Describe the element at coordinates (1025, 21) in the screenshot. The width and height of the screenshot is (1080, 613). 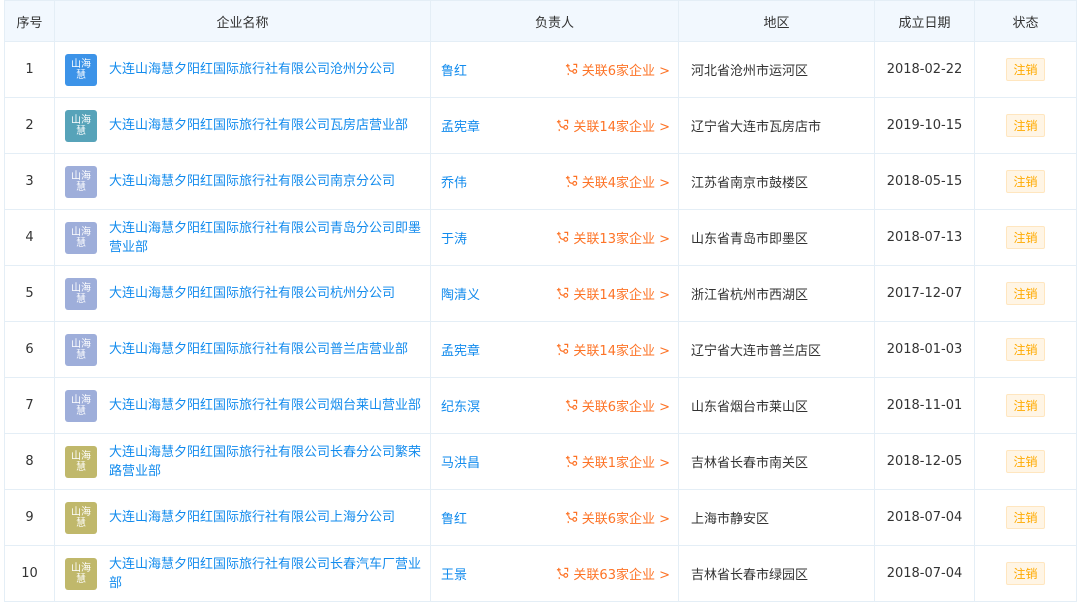
I see `header-status: 状态` at that location.